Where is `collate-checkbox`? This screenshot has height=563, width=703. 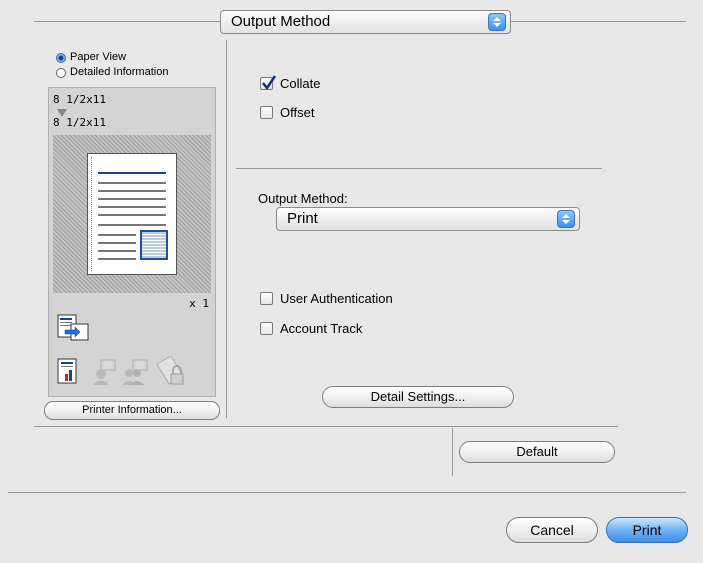
collate-checkbox is located at coordinates (268, 83).